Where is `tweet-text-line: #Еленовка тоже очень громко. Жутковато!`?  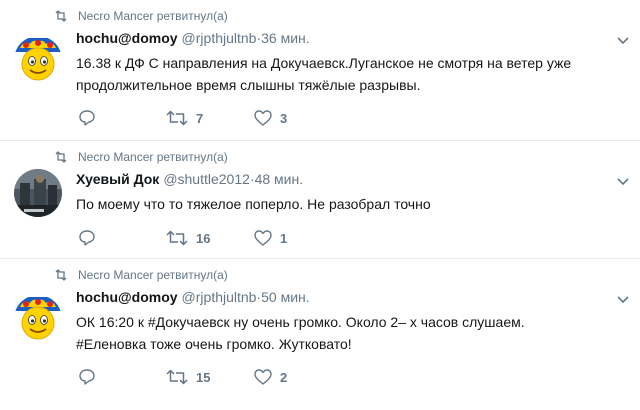
tweet-text-line: #Еленовка тоже очень громко. Жутковато! is located at coordinates (214, 344).